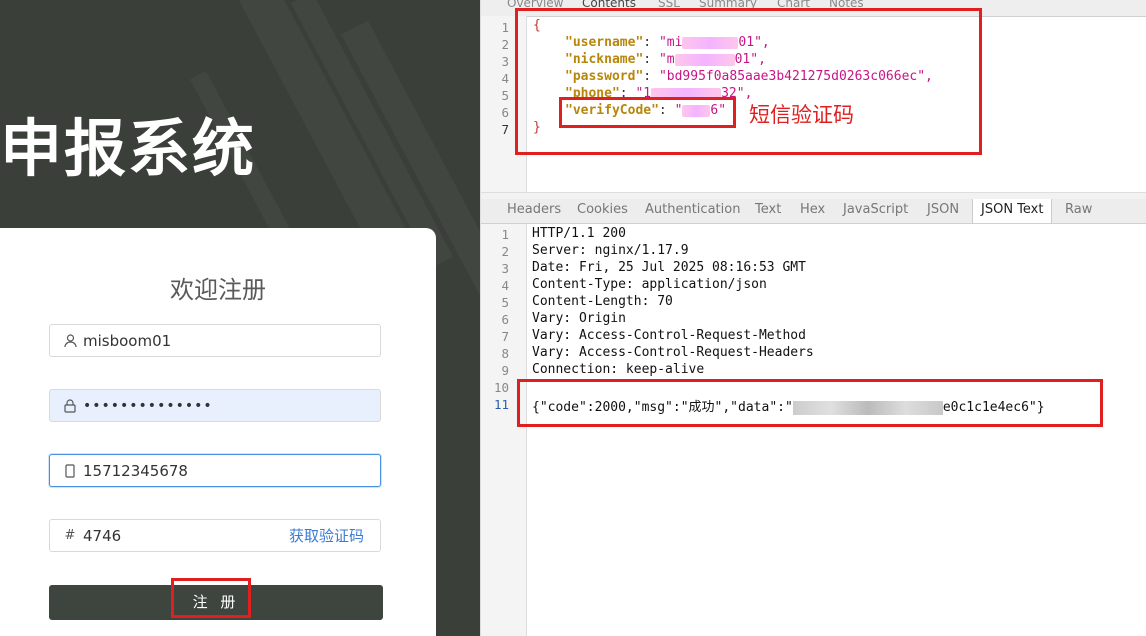 The image size is (1146, 636). I want to click on line-number: 10, so click(501, 387).